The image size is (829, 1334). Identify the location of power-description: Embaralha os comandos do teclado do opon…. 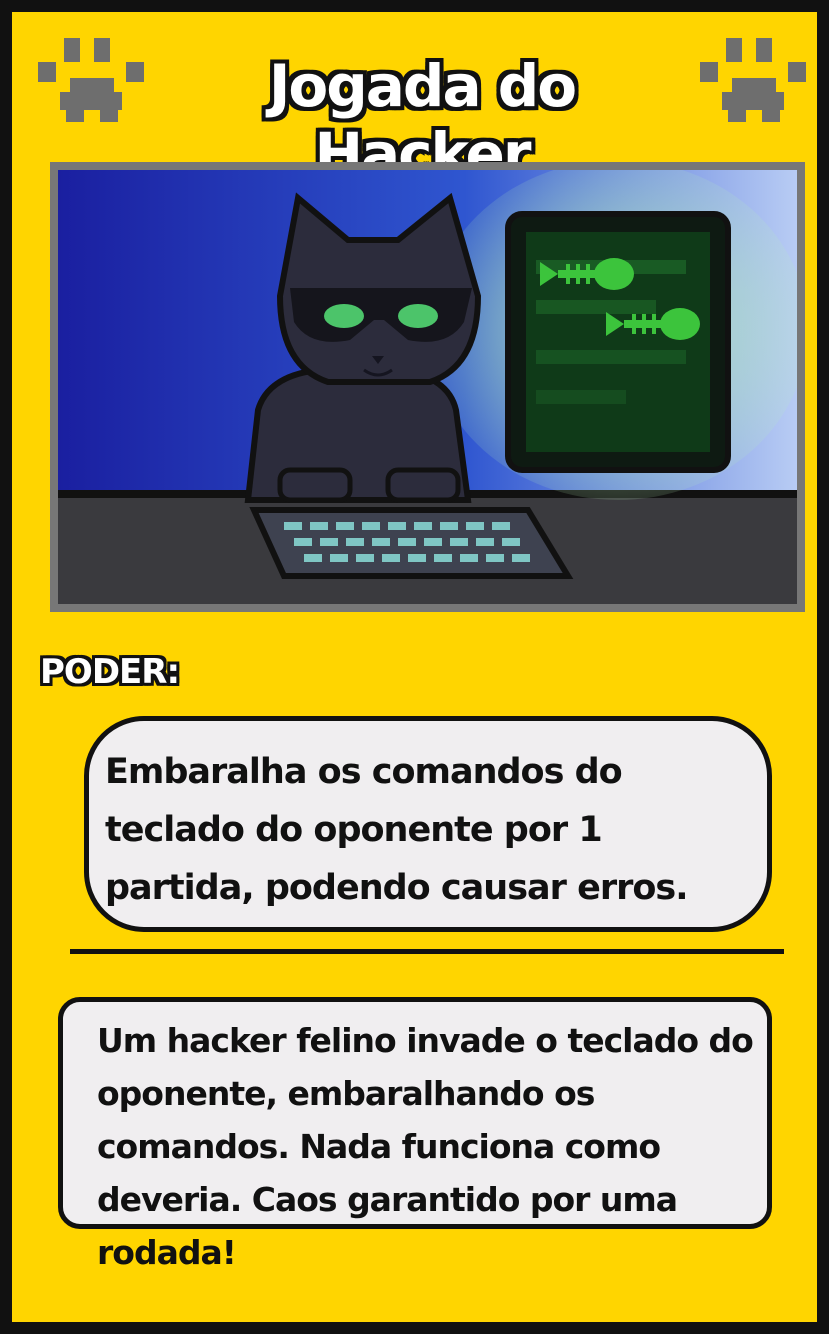
(397, 830).